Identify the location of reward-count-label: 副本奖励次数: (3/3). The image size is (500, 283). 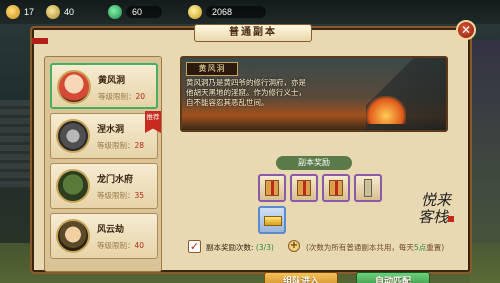
(240, 247).